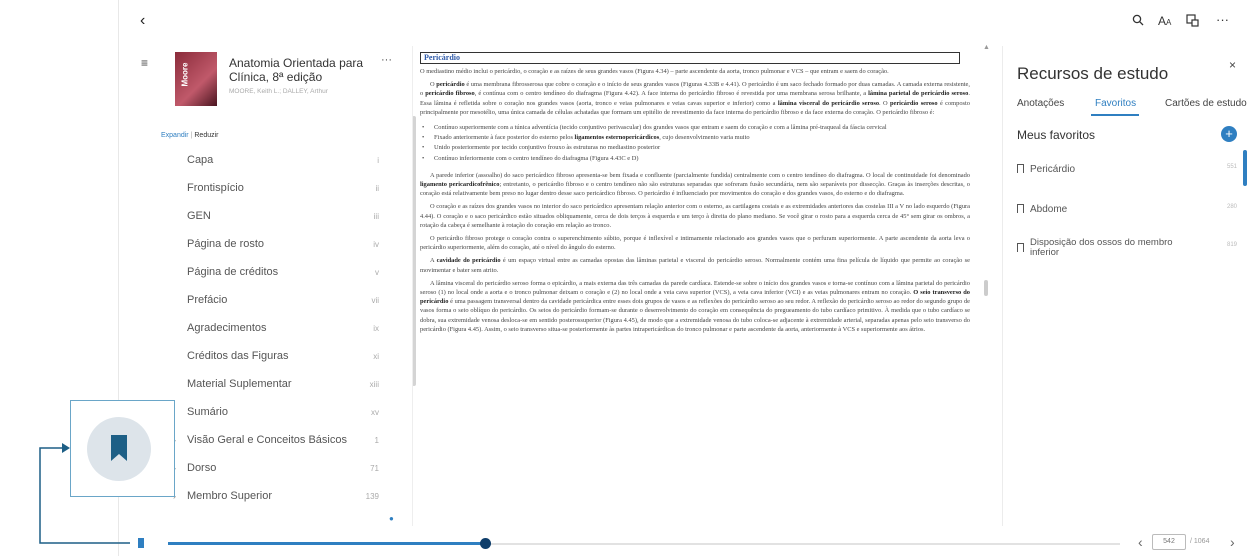 This screenshot has width=1248, height=556. I want to click on toc-item: Capa i, so click(287, 160).